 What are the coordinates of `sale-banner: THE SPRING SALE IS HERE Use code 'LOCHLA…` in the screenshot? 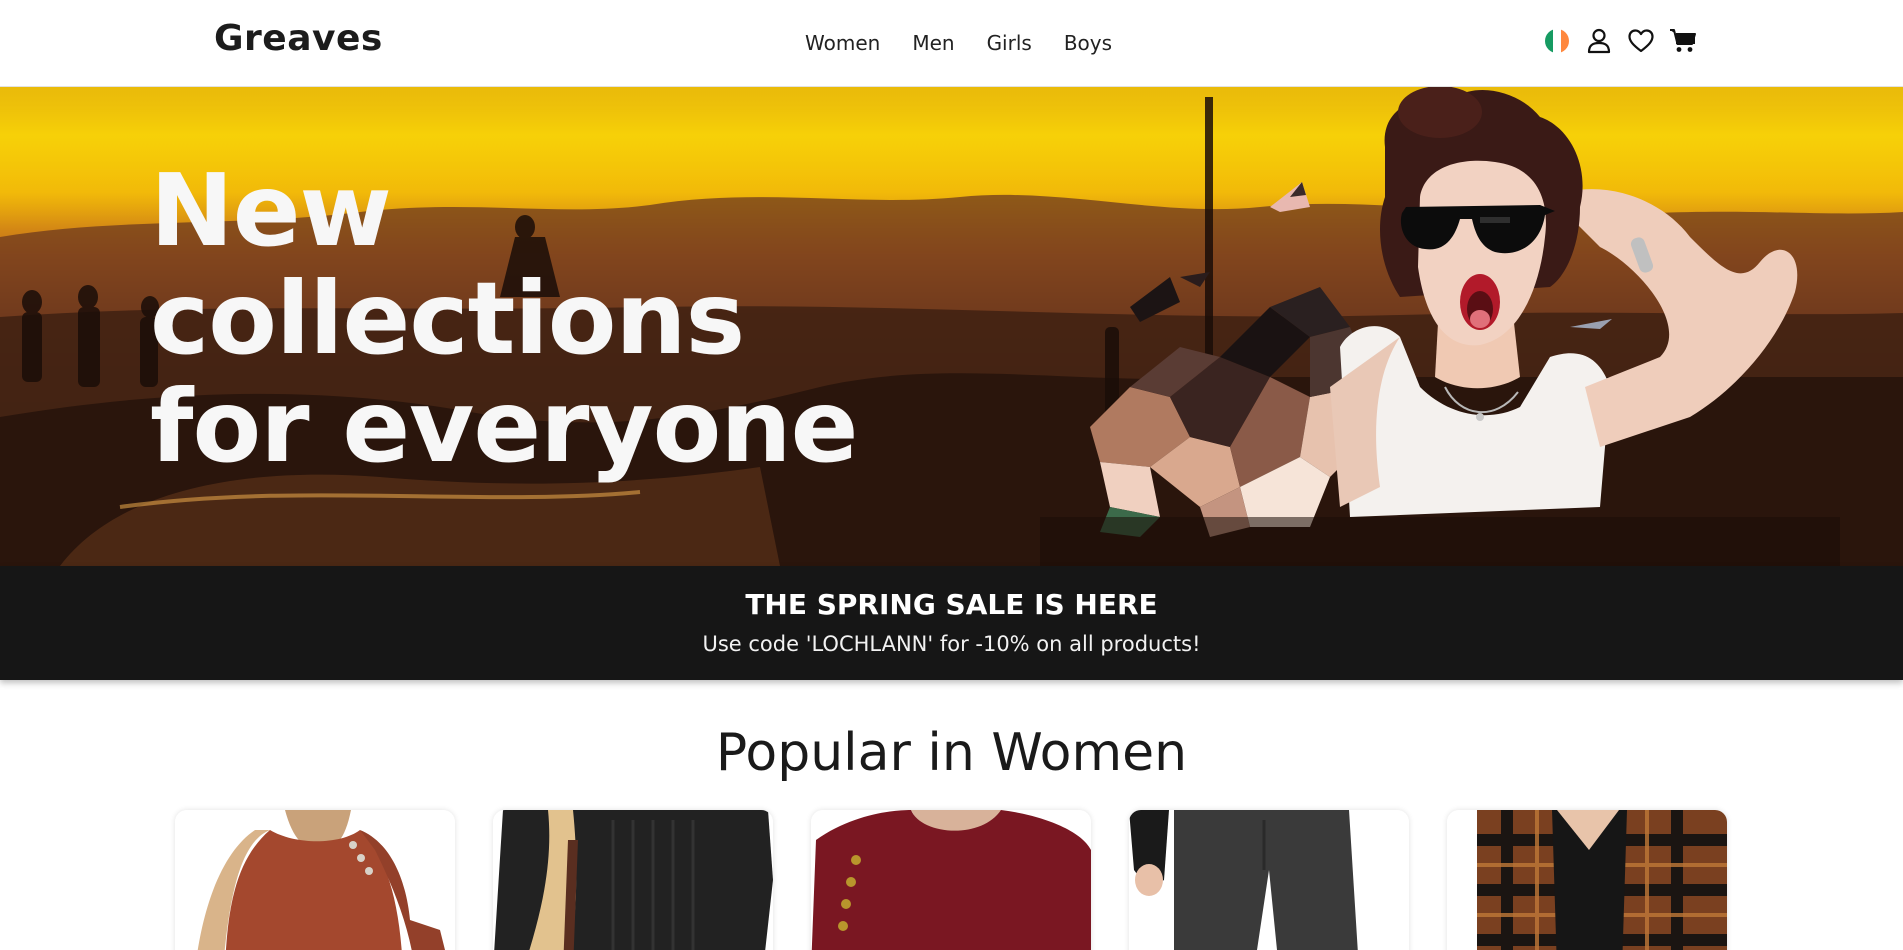 It's located at (951, 623).